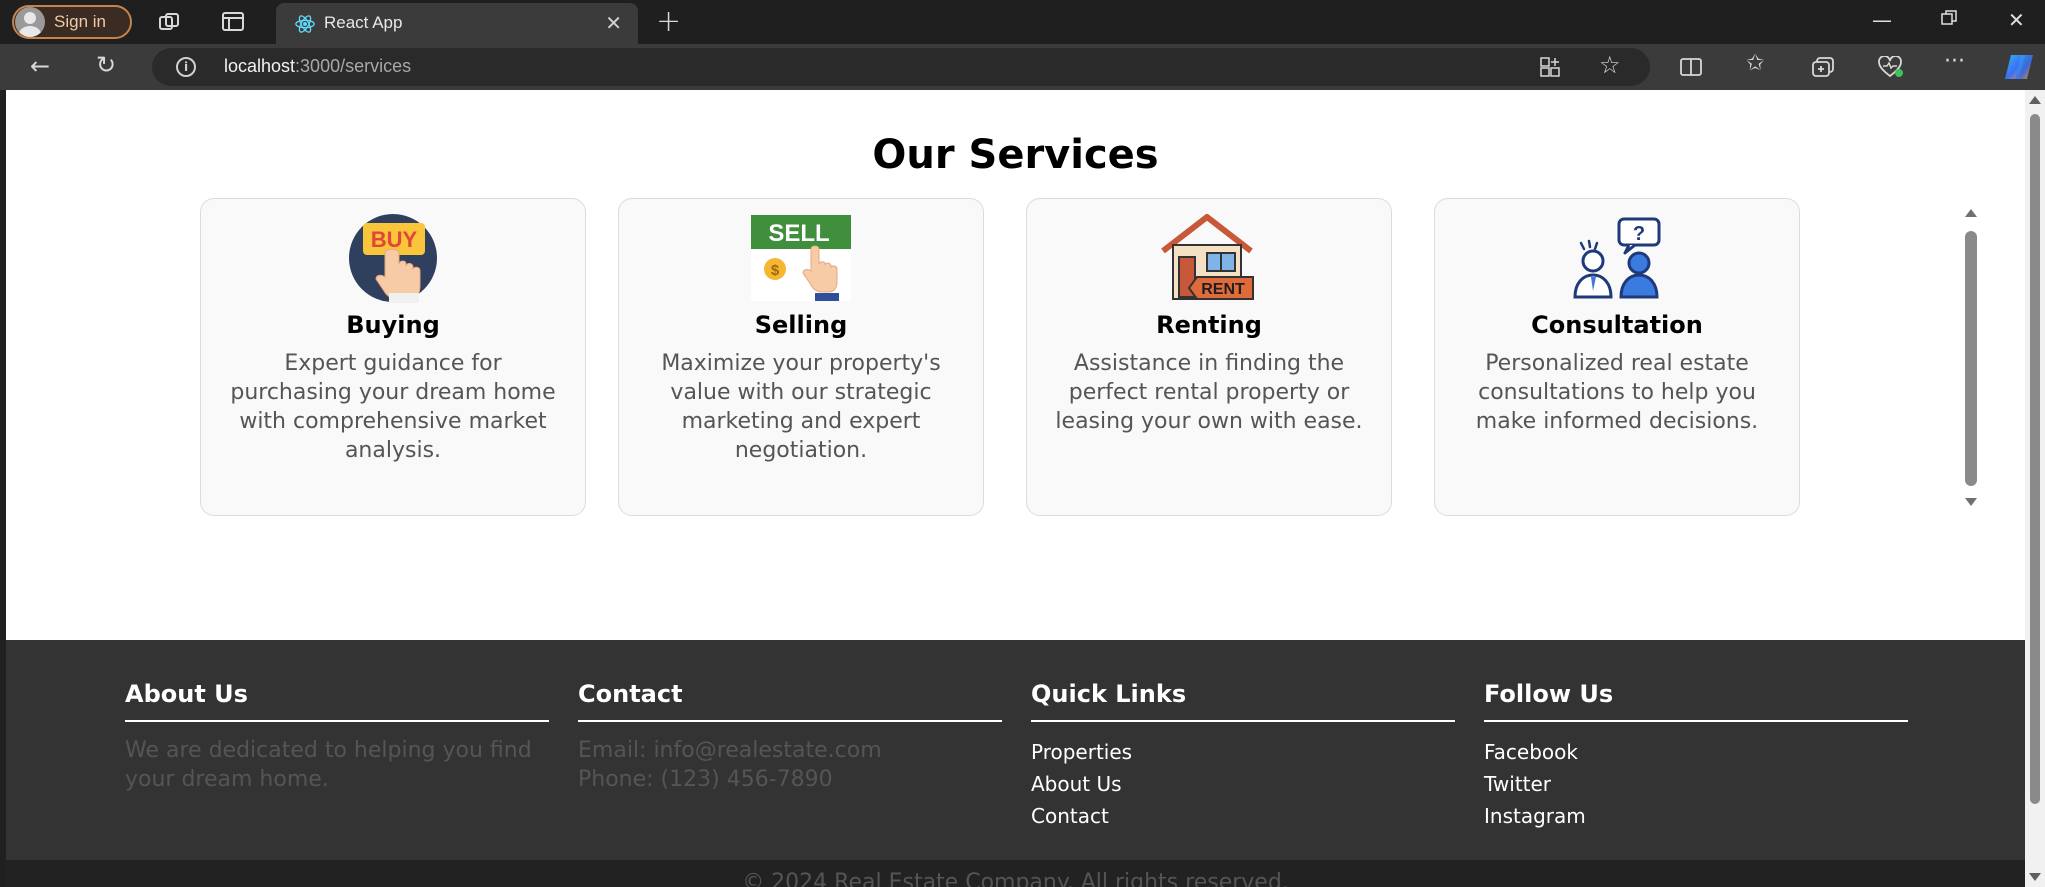  What do you see at coordinates (457, 23) in the screenshot?
I see `tab-react-app: React App ✕` at bounding box center [457, 23].